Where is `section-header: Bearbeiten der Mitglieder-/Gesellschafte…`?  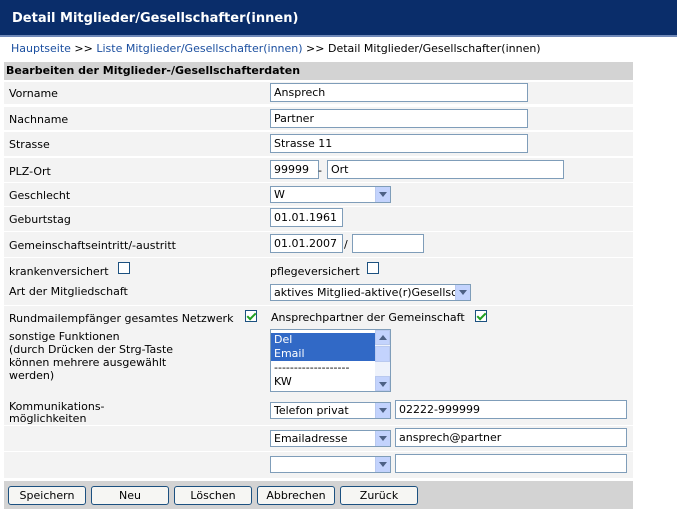 section-header: Bearbeiten der Mitglieder-/Gesellschafte… is located at coordinates (318, 71).